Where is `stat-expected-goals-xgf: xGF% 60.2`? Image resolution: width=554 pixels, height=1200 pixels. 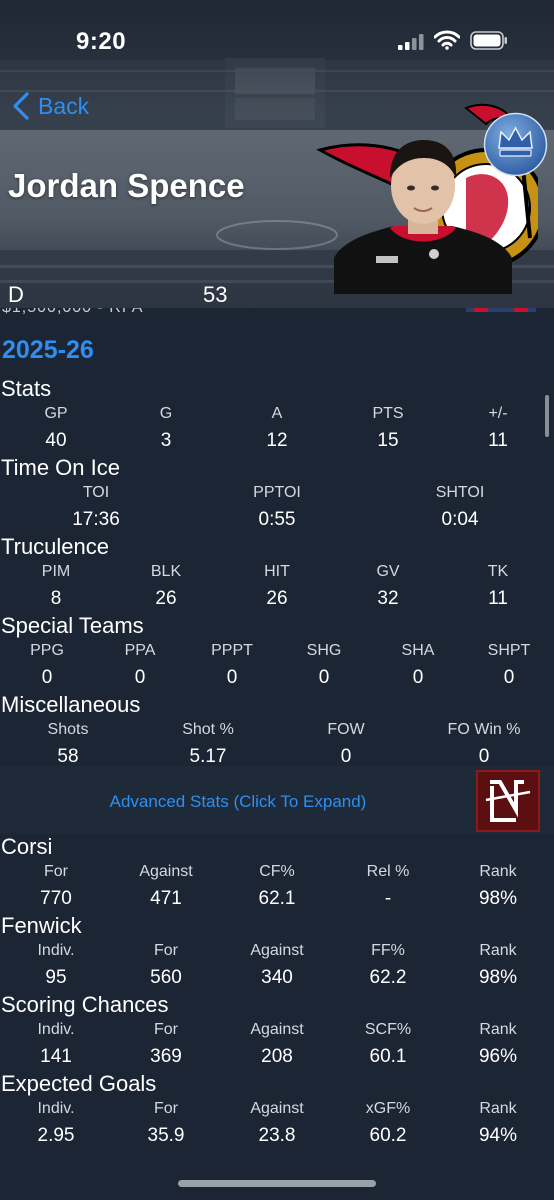 stat-expected-goals-xgf: xGF% 60.2 is located at coordinates (388, 1123).